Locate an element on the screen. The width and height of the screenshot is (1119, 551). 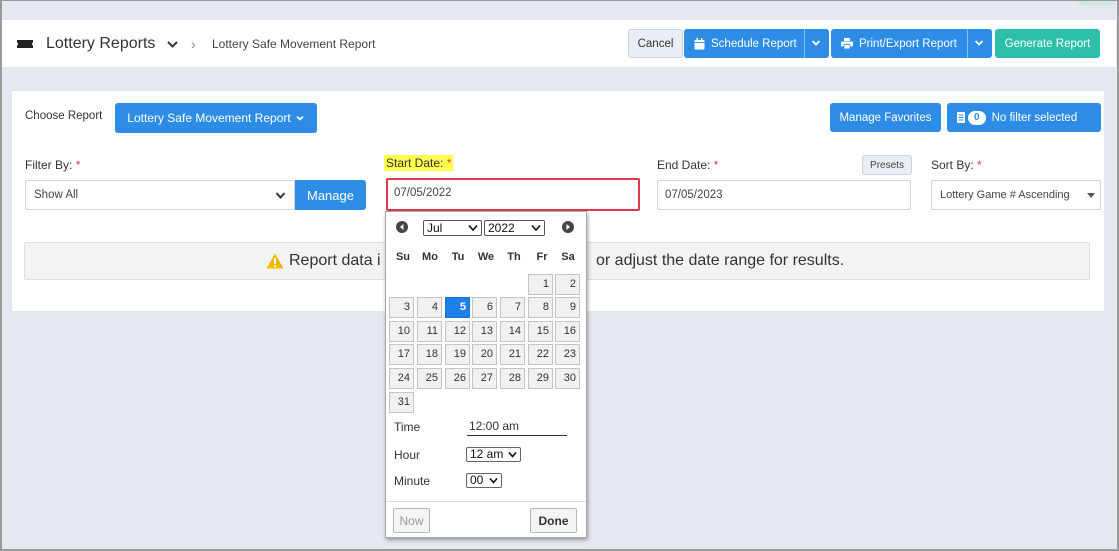
top-strip is located at coordinates (1097, 2).